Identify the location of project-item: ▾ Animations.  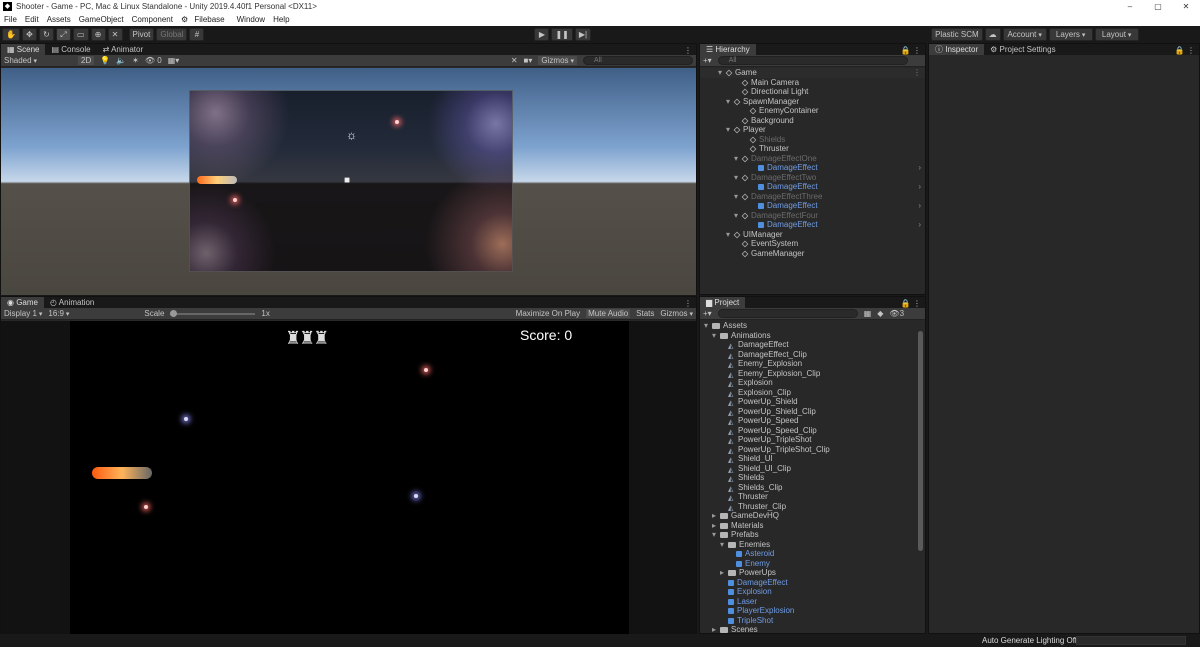
(812, 336).